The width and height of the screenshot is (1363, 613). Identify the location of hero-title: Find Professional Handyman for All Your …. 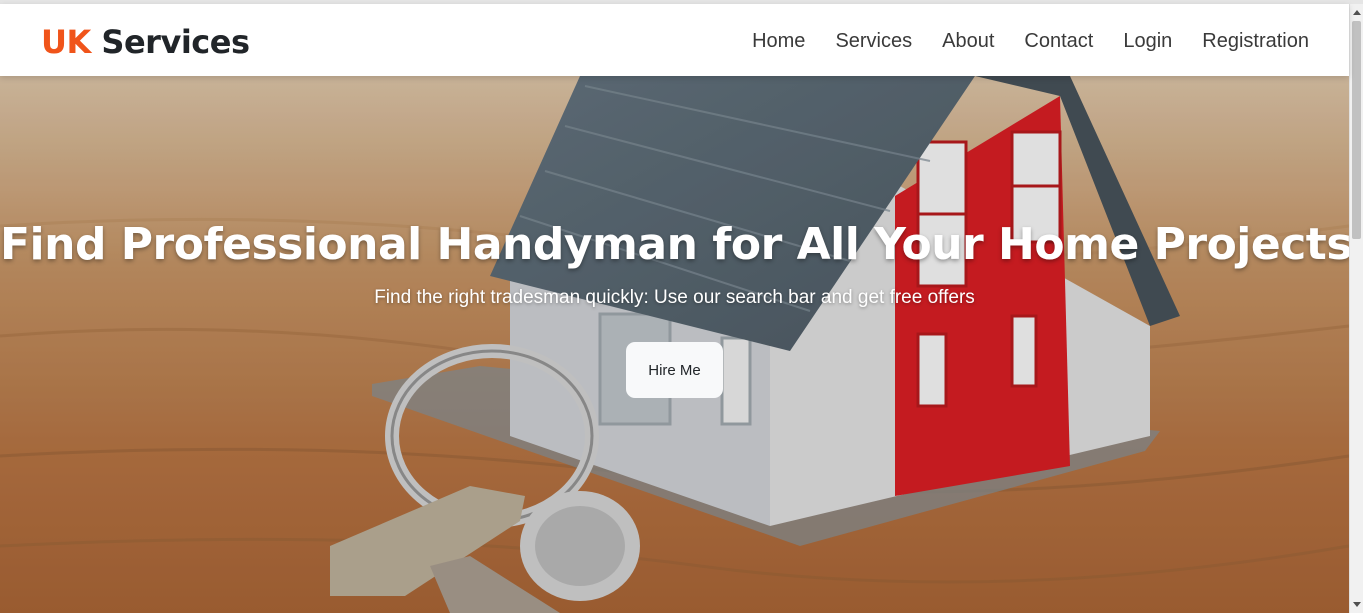
(674, 244).